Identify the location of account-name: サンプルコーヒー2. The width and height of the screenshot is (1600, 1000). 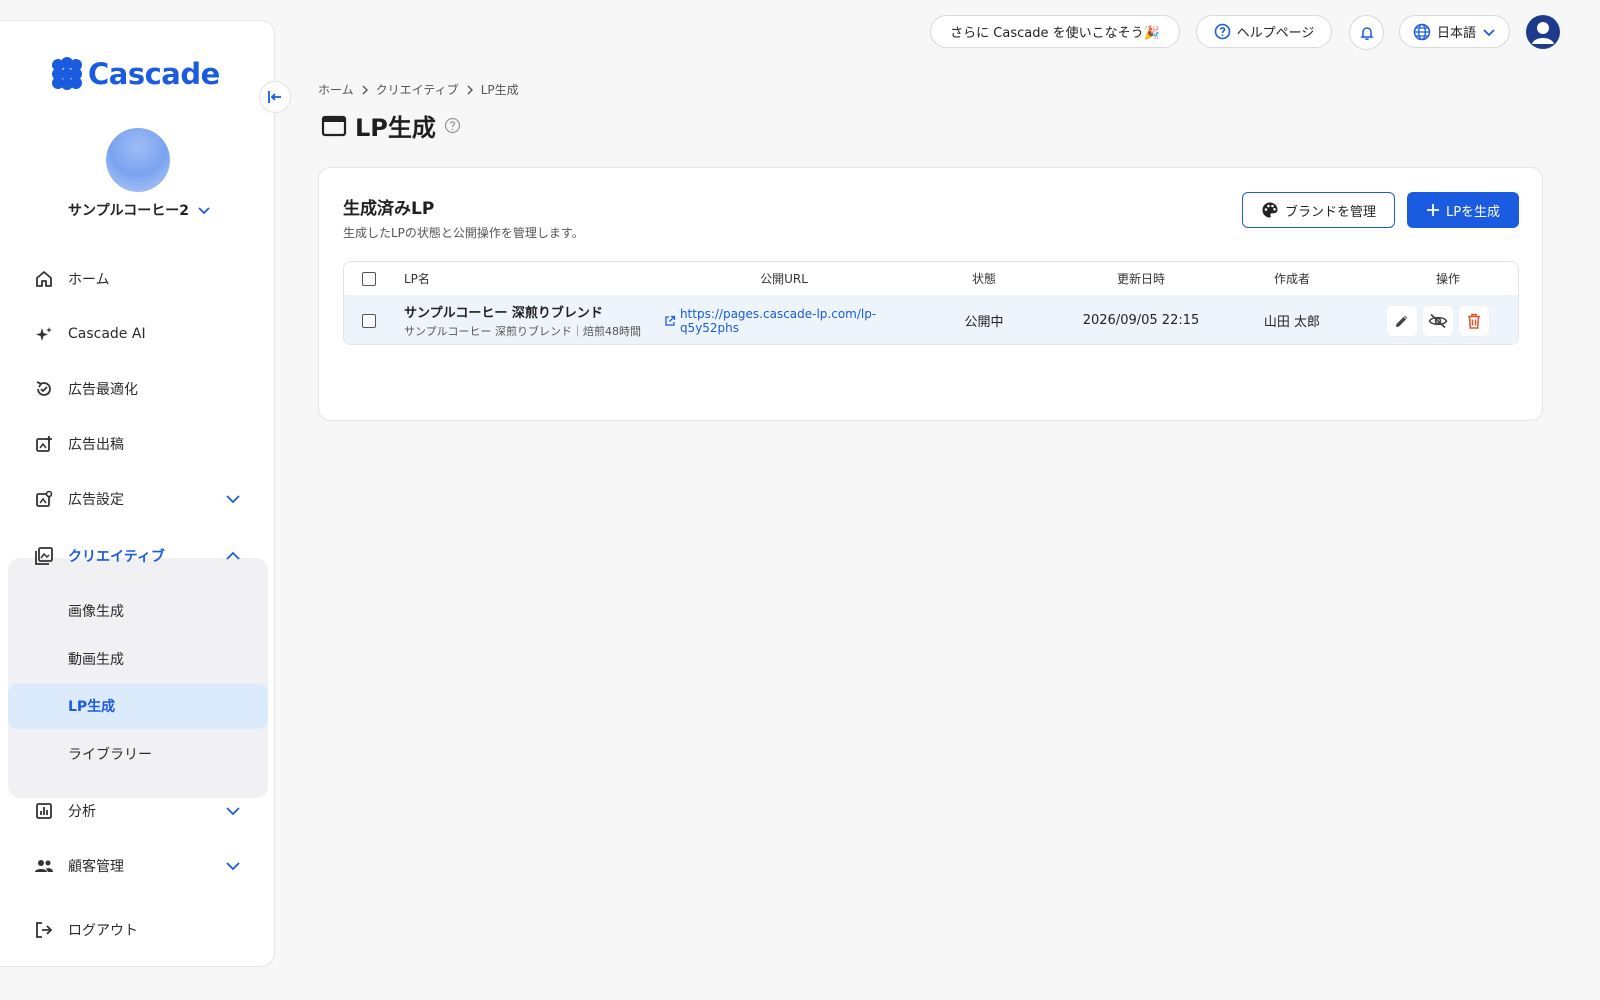
(129, 211).